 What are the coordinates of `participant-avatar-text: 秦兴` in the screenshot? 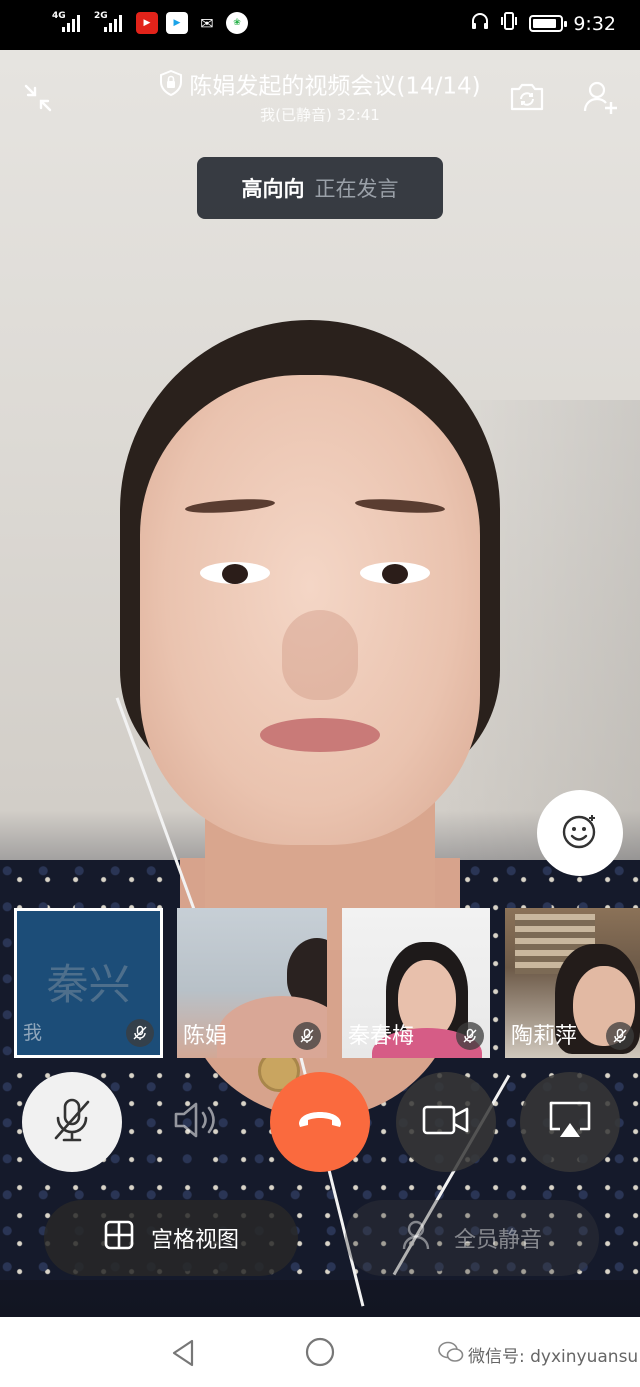 It's located at (88, 984).